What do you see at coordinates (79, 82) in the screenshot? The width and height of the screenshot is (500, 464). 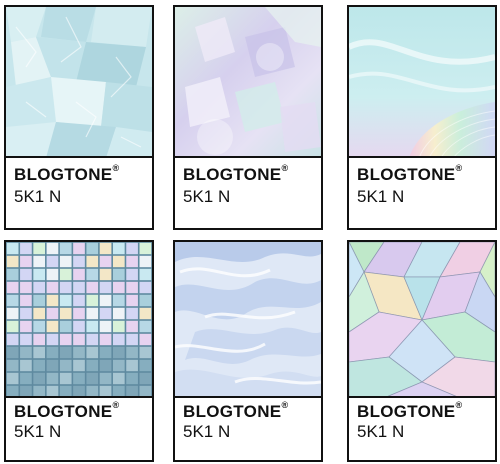 I see `ice-crystals-image` at bounding box center [79, 82].